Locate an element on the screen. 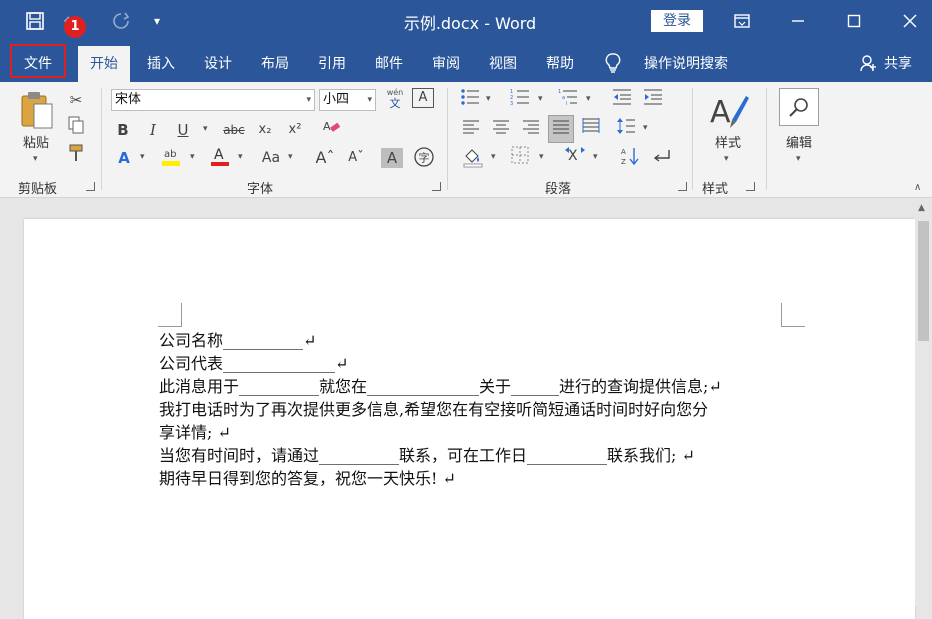  login-button: 登录 is located at coordinates (677, 21).